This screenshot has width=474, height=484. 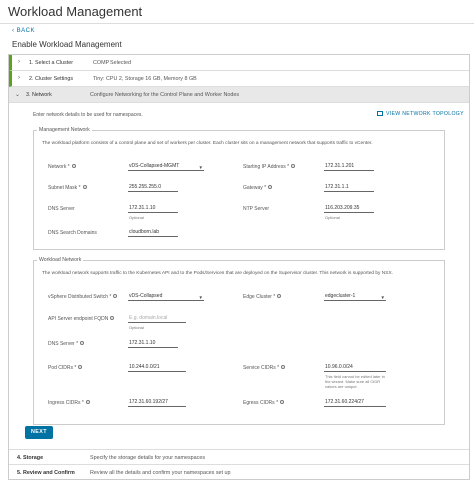 What do you see at coordinates (39, 432) in the screenshot?
I see `next-button: NEXT` at bounding box center [39, 432].